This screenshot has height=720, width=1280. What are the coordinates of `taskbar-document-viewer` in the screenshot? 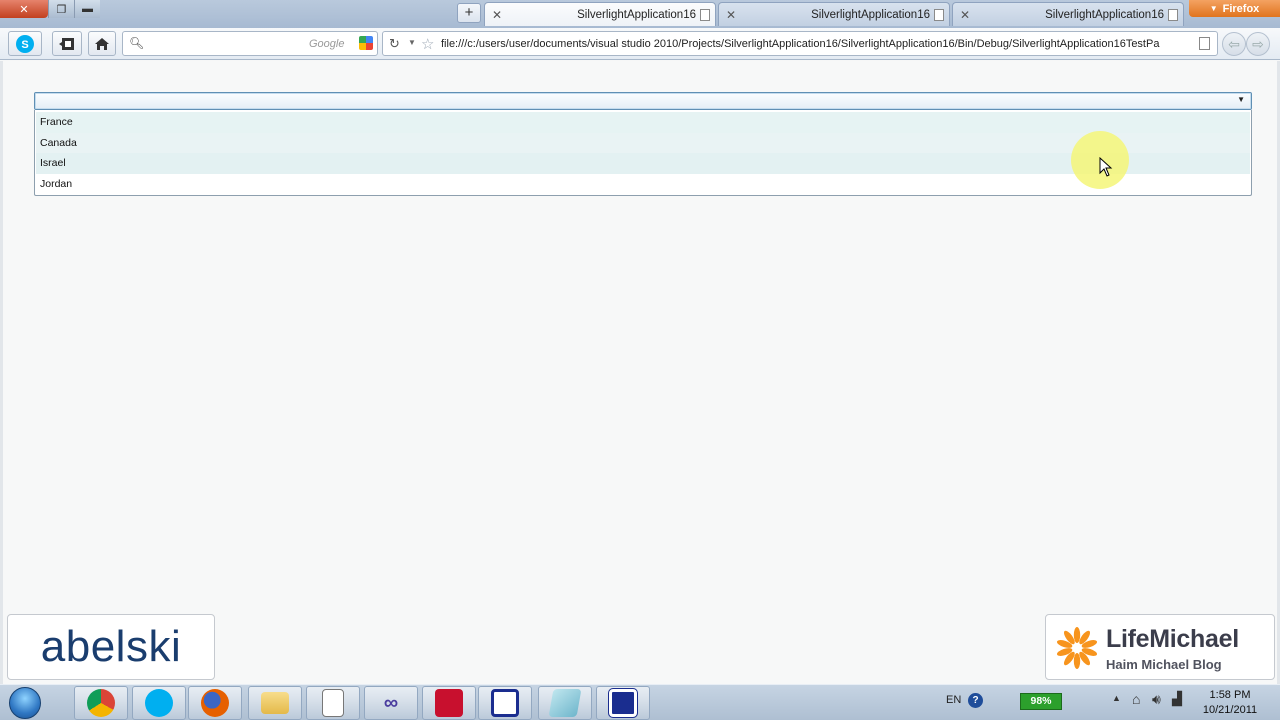 It's located at (333, 703).